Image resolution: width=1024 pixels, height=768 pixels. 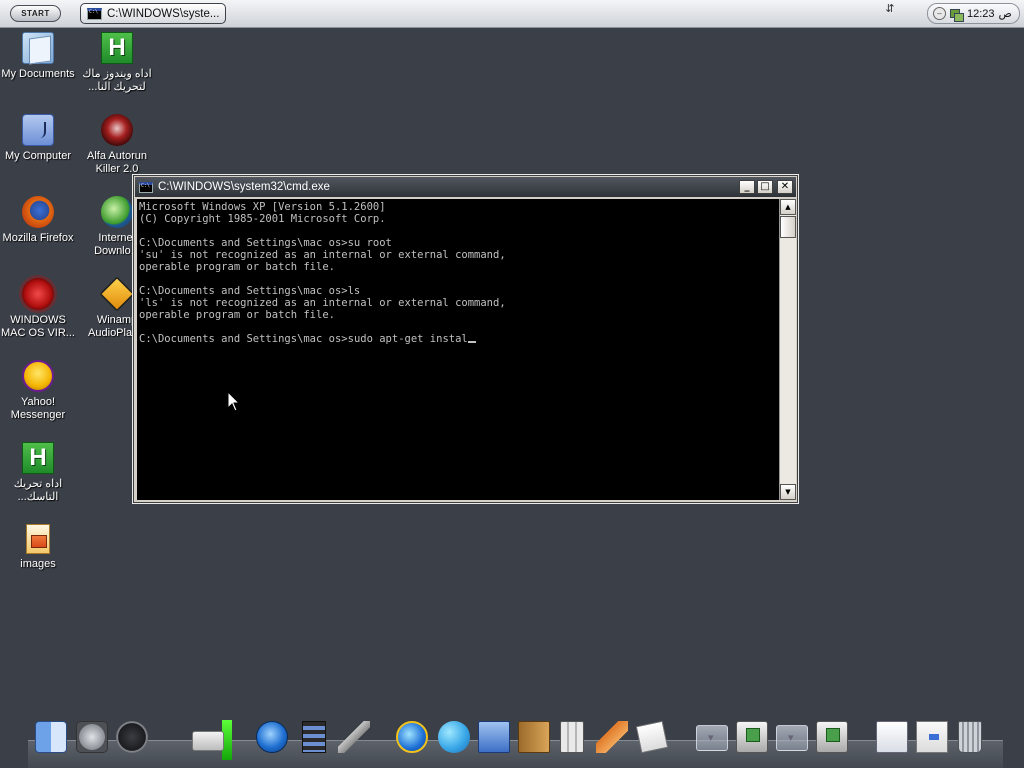 What do you see at coordinates (408, 339) in the screenshot?
I see `command-input: sudo apt-get instal` at bounding box center [408, 339].